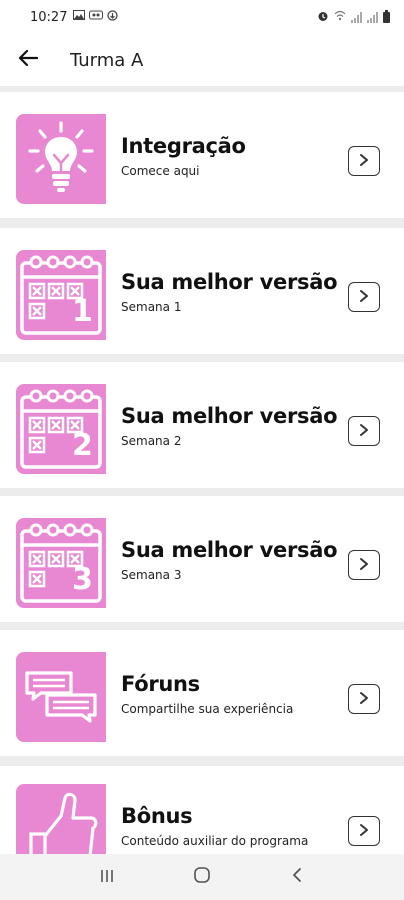 The height and width of the screenshot is (900, 404). I want to click on module-card-semana-2: 2 Sua melhor versão Semana 2, so click(202, 425).